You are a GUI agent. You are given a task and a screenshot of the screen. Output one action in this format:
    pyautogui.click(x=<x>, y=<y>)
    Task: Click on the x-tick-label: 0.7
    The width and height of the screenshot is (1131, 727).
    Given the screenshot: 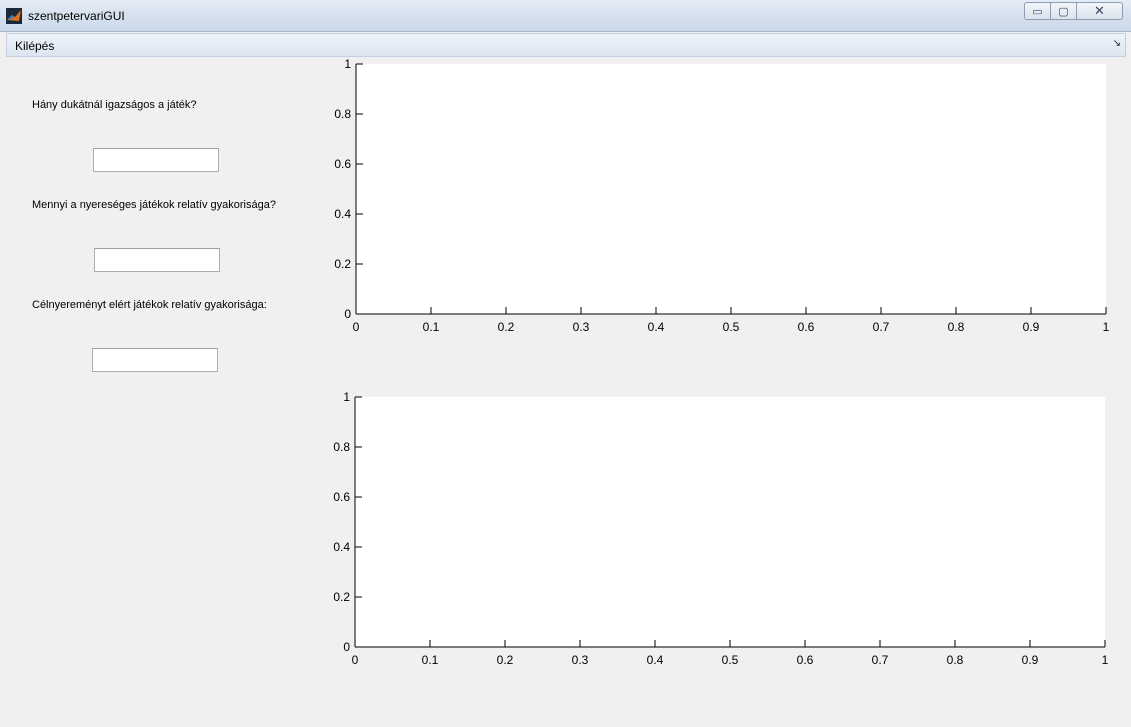 What is the action you would take?
    pyautogui.click(x=881, y=327)
    